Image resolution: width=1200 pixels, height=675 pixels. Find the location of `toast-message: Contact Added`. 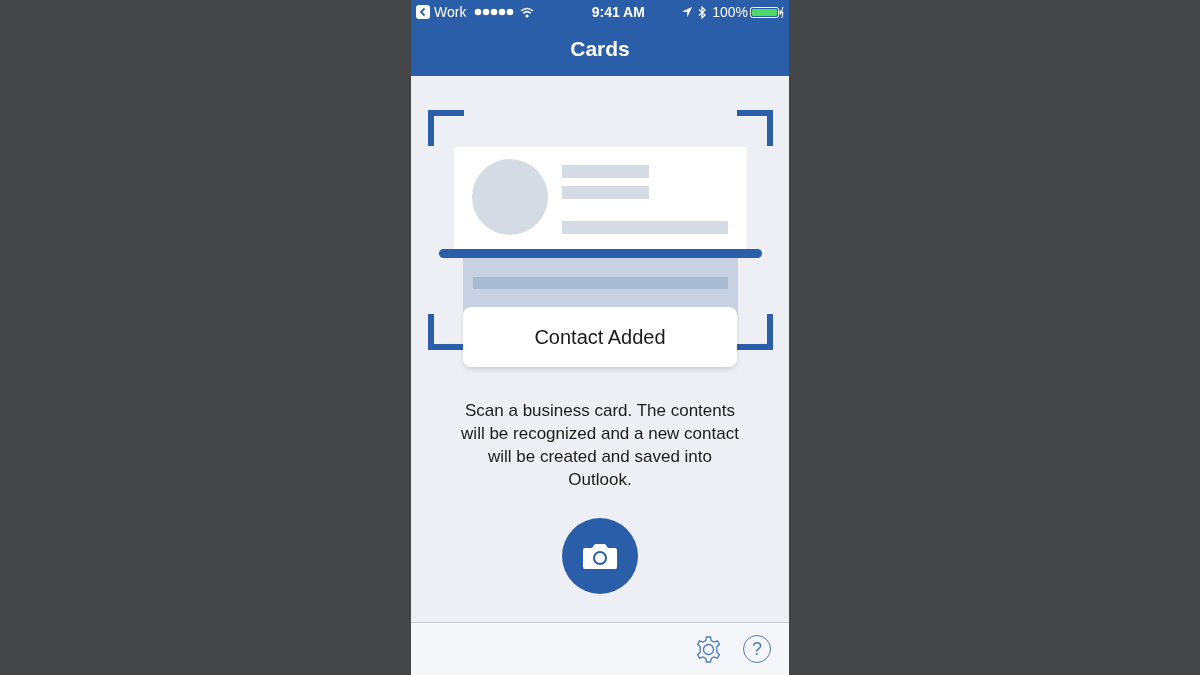

toast-message: Contact Added is located at coordinates (600, 337).